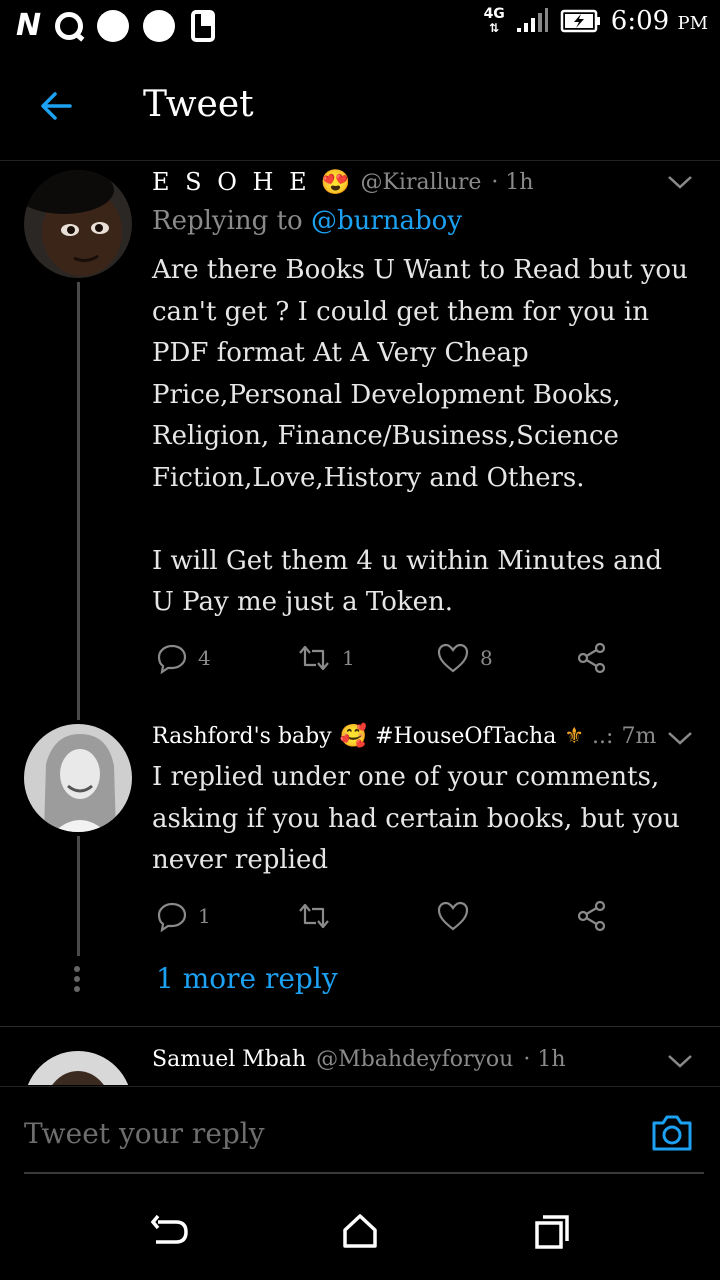 This screenshot has height=1280, width=720. I want to click on screen-icon, so click(203, 25).